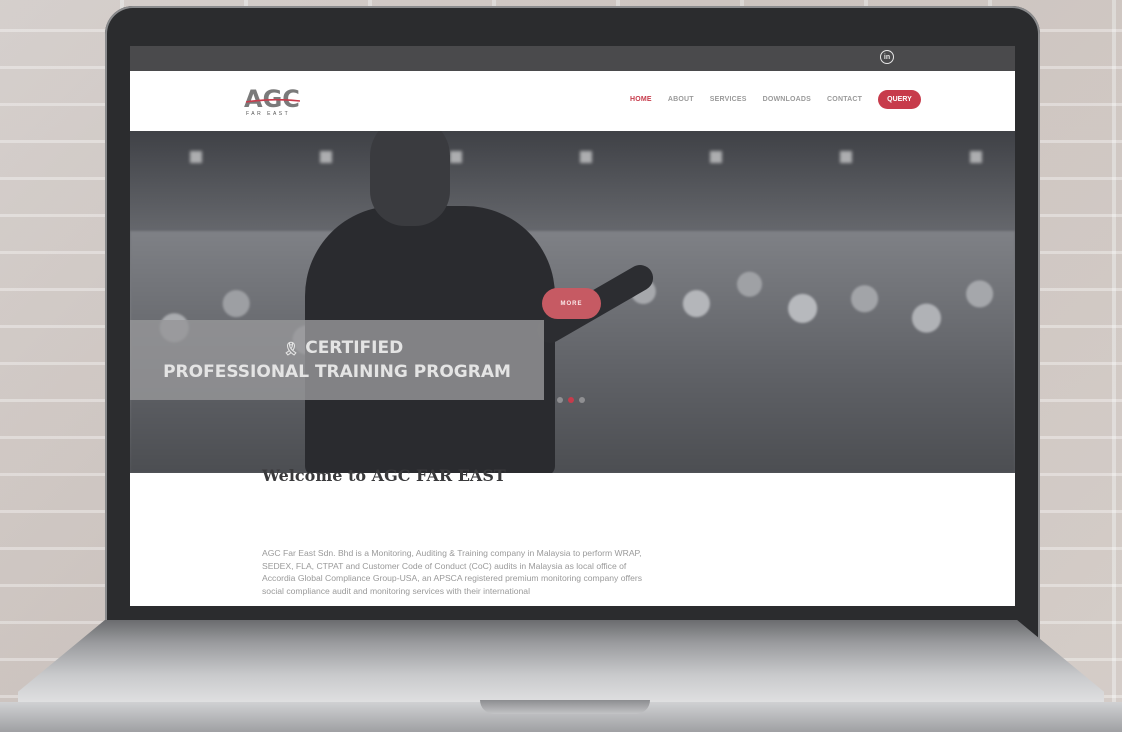 The image size is (1122, 732). Describe the element at coordinates (899, 99) in the screenshot. I see `query-button: QUERY` at that location.